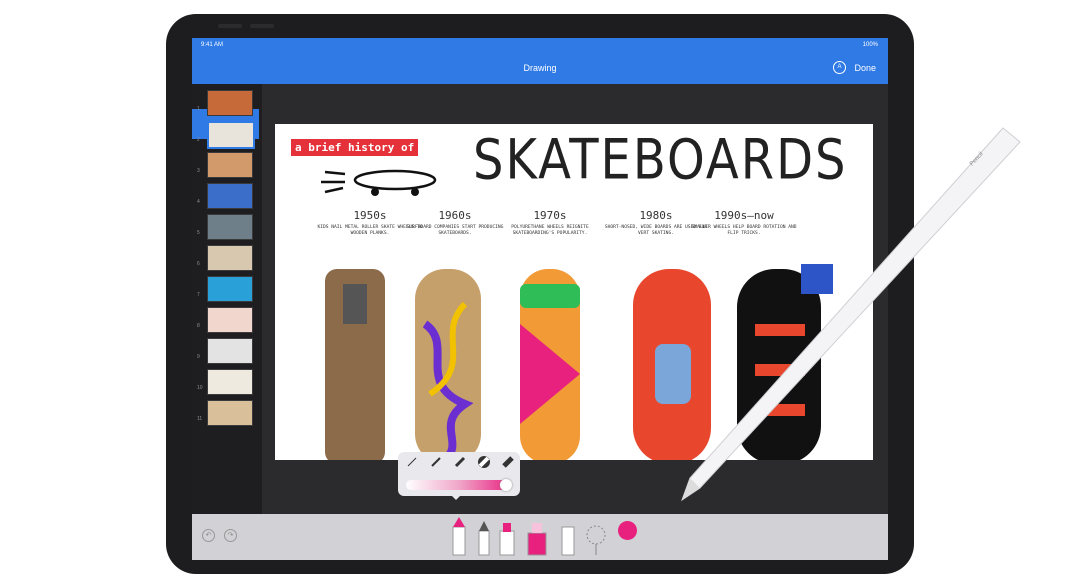 The height and width of the screenshot is (588, 1080). I want to click on document-title: Drawing, so click(540, 68).